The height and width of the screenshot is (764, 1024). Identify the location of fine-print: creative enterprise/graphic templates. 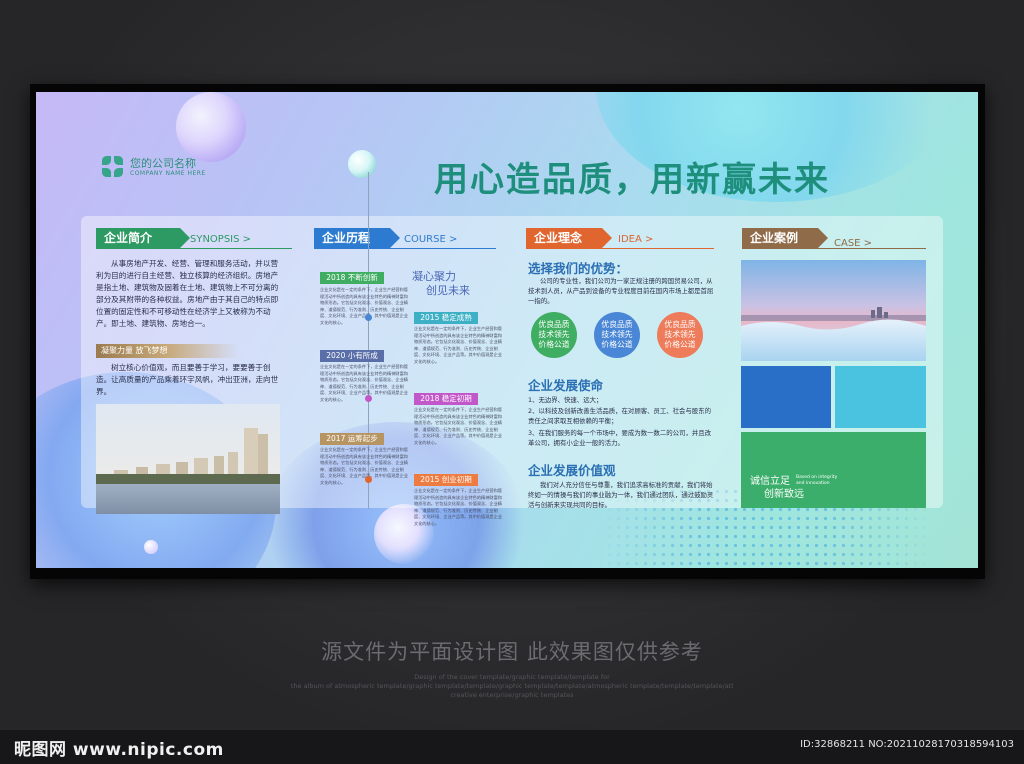
(512, 695).